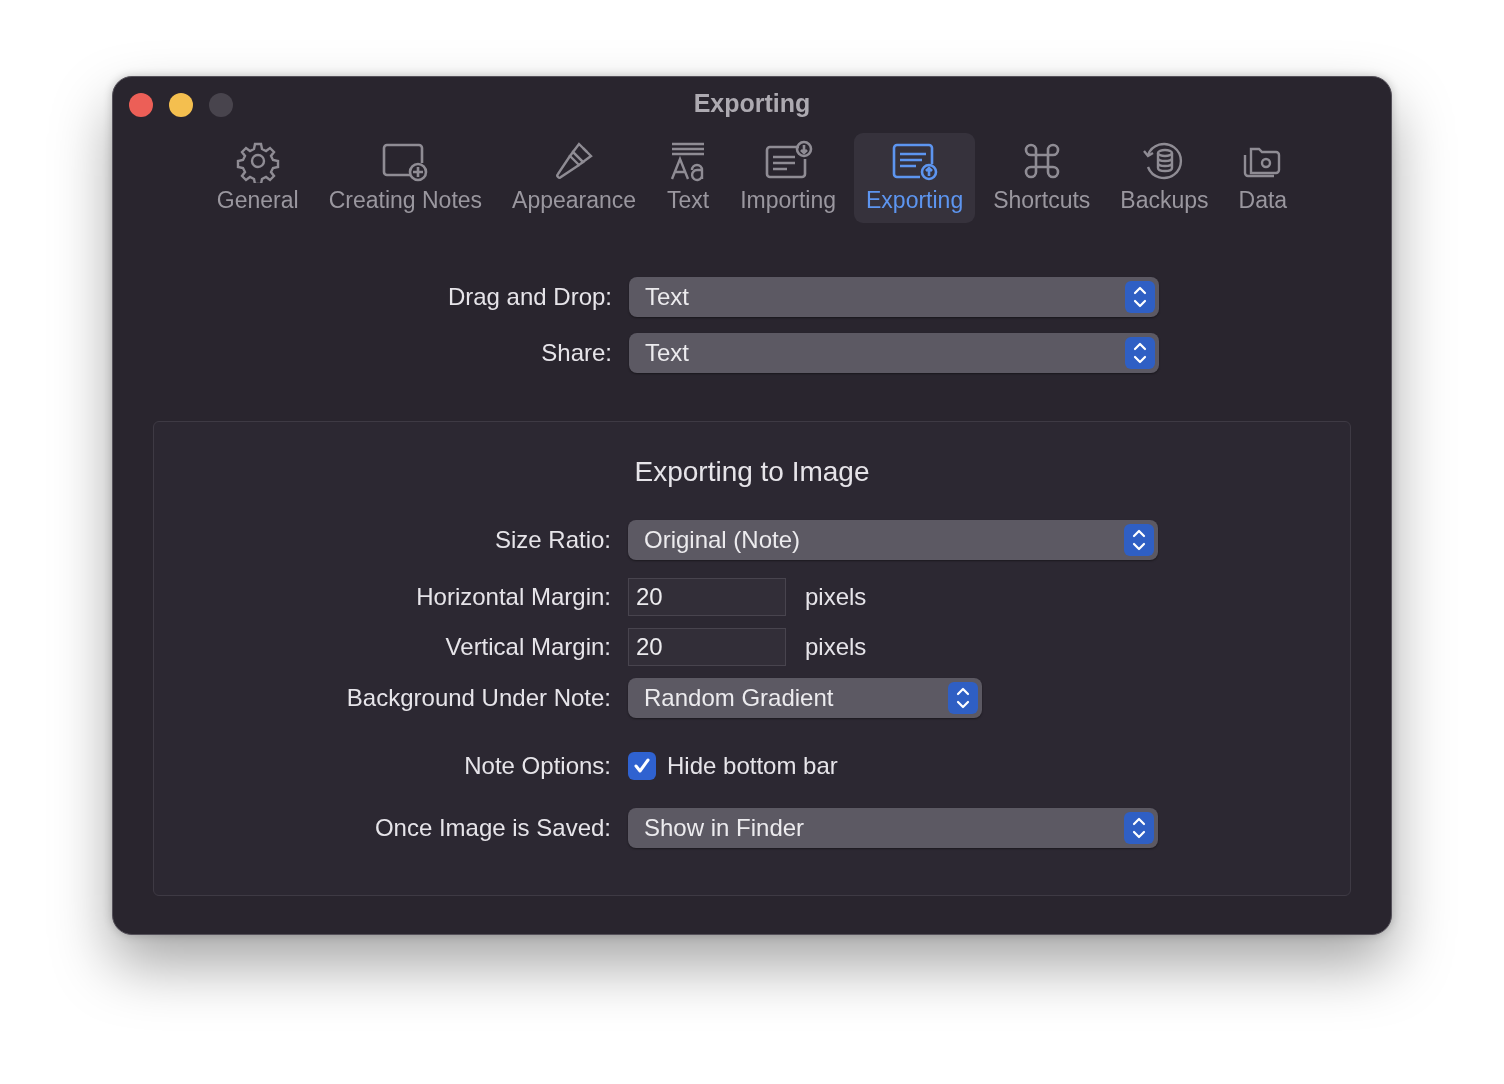 This screenshot has width=1504, height=1084. Describe the element at coordinates (752, 103) in the screenshot. I see `window-title: Exporting` at that location.